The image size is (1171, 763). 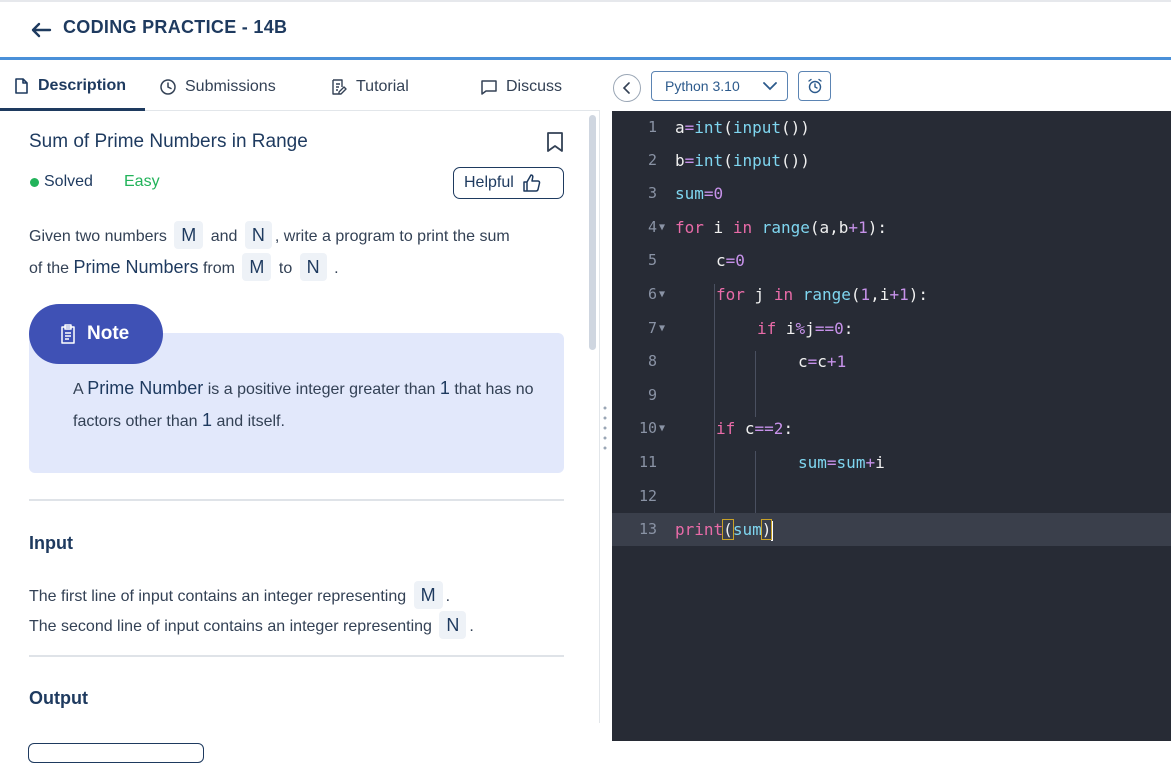 I want to click on helpful-button: Helpful, so click(x=508, y=183).